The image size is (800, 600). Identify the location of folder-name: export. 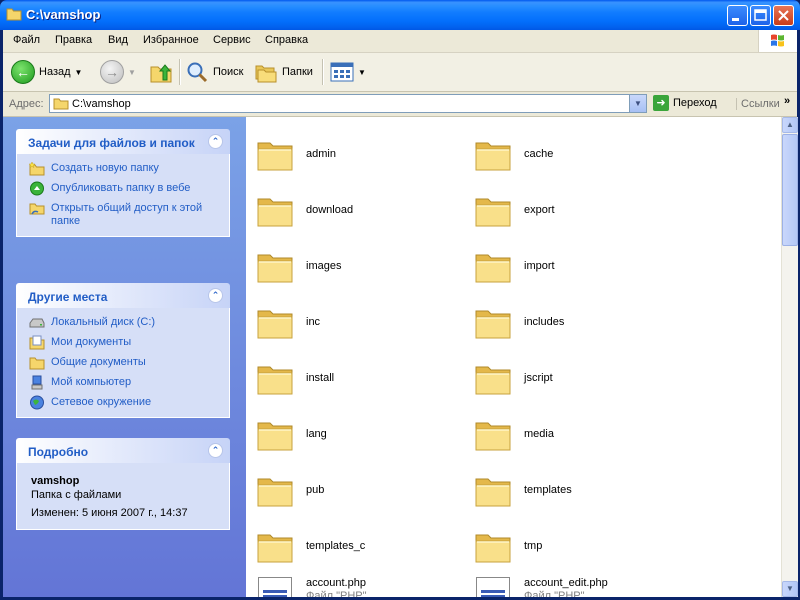
(539, 210).